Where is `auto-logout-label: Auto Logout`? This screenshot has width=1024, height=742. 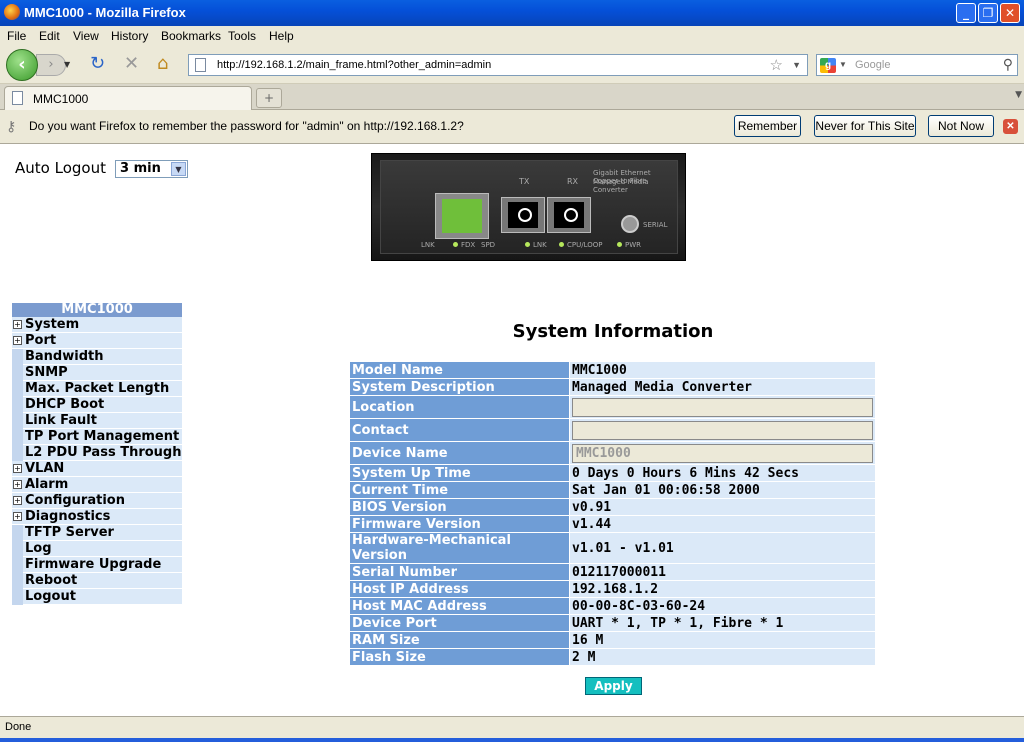 auto-logout-label: Auto Logout is located at coordinates (60, 168).